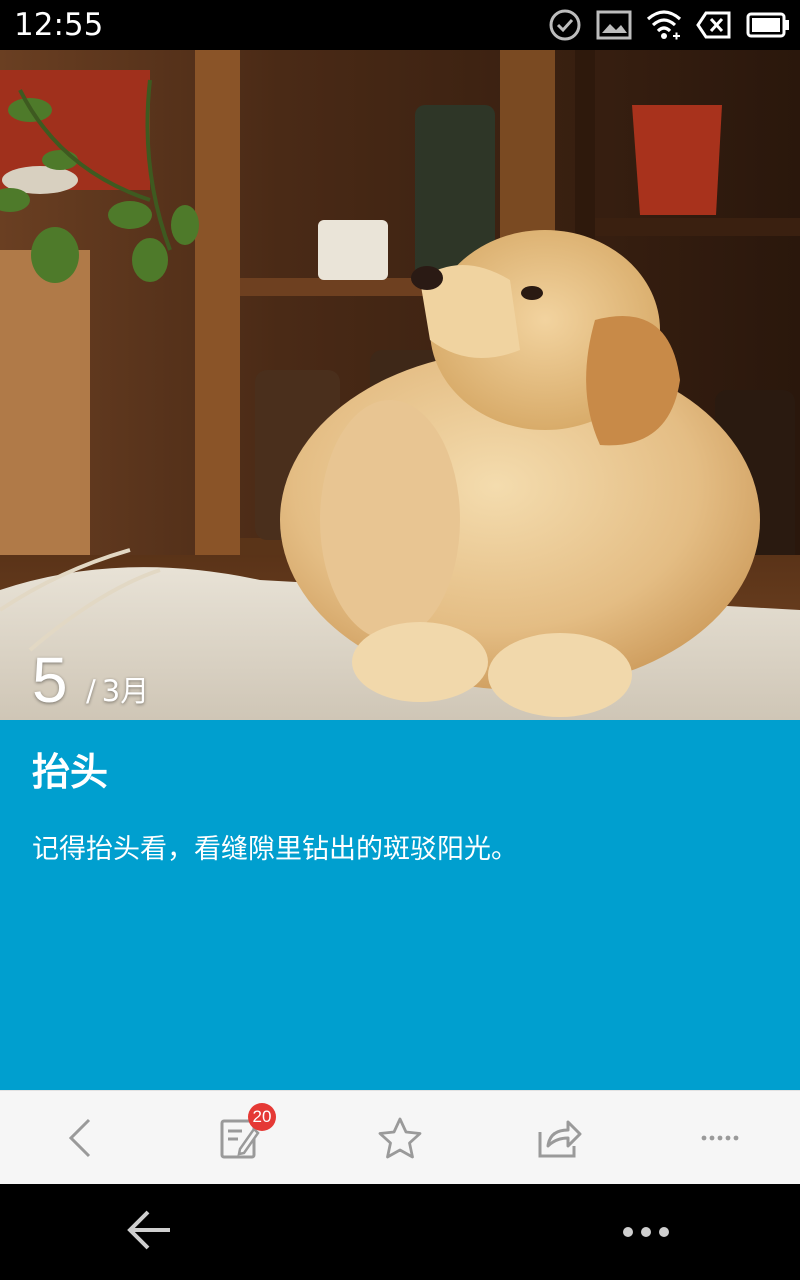 The width and height of the screenshot is (800, 1280). Describe the element at coordinates (714, 25) in the screenshot. I see `no-sim-icon` at that location.